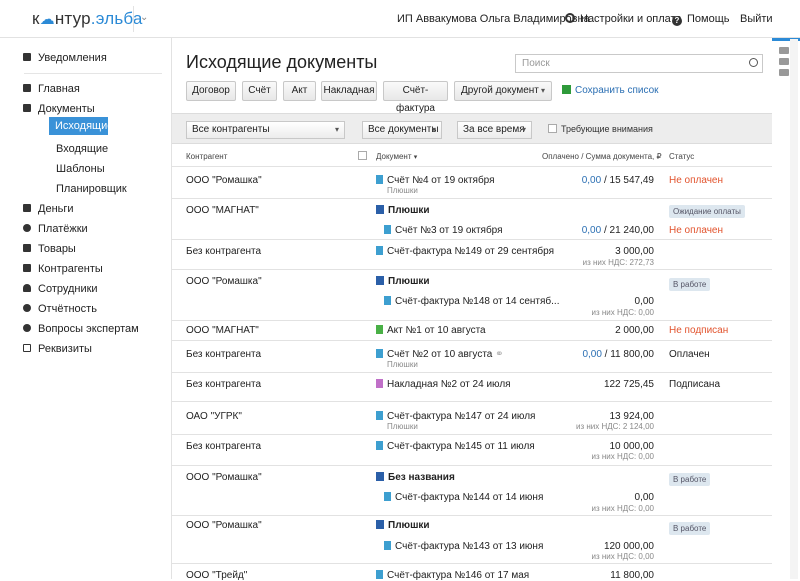  Describe the element at coordinates (455, 416) in the screenshot. I see `row-document: Счёт-фактура №147 от 24 июля` at that location.